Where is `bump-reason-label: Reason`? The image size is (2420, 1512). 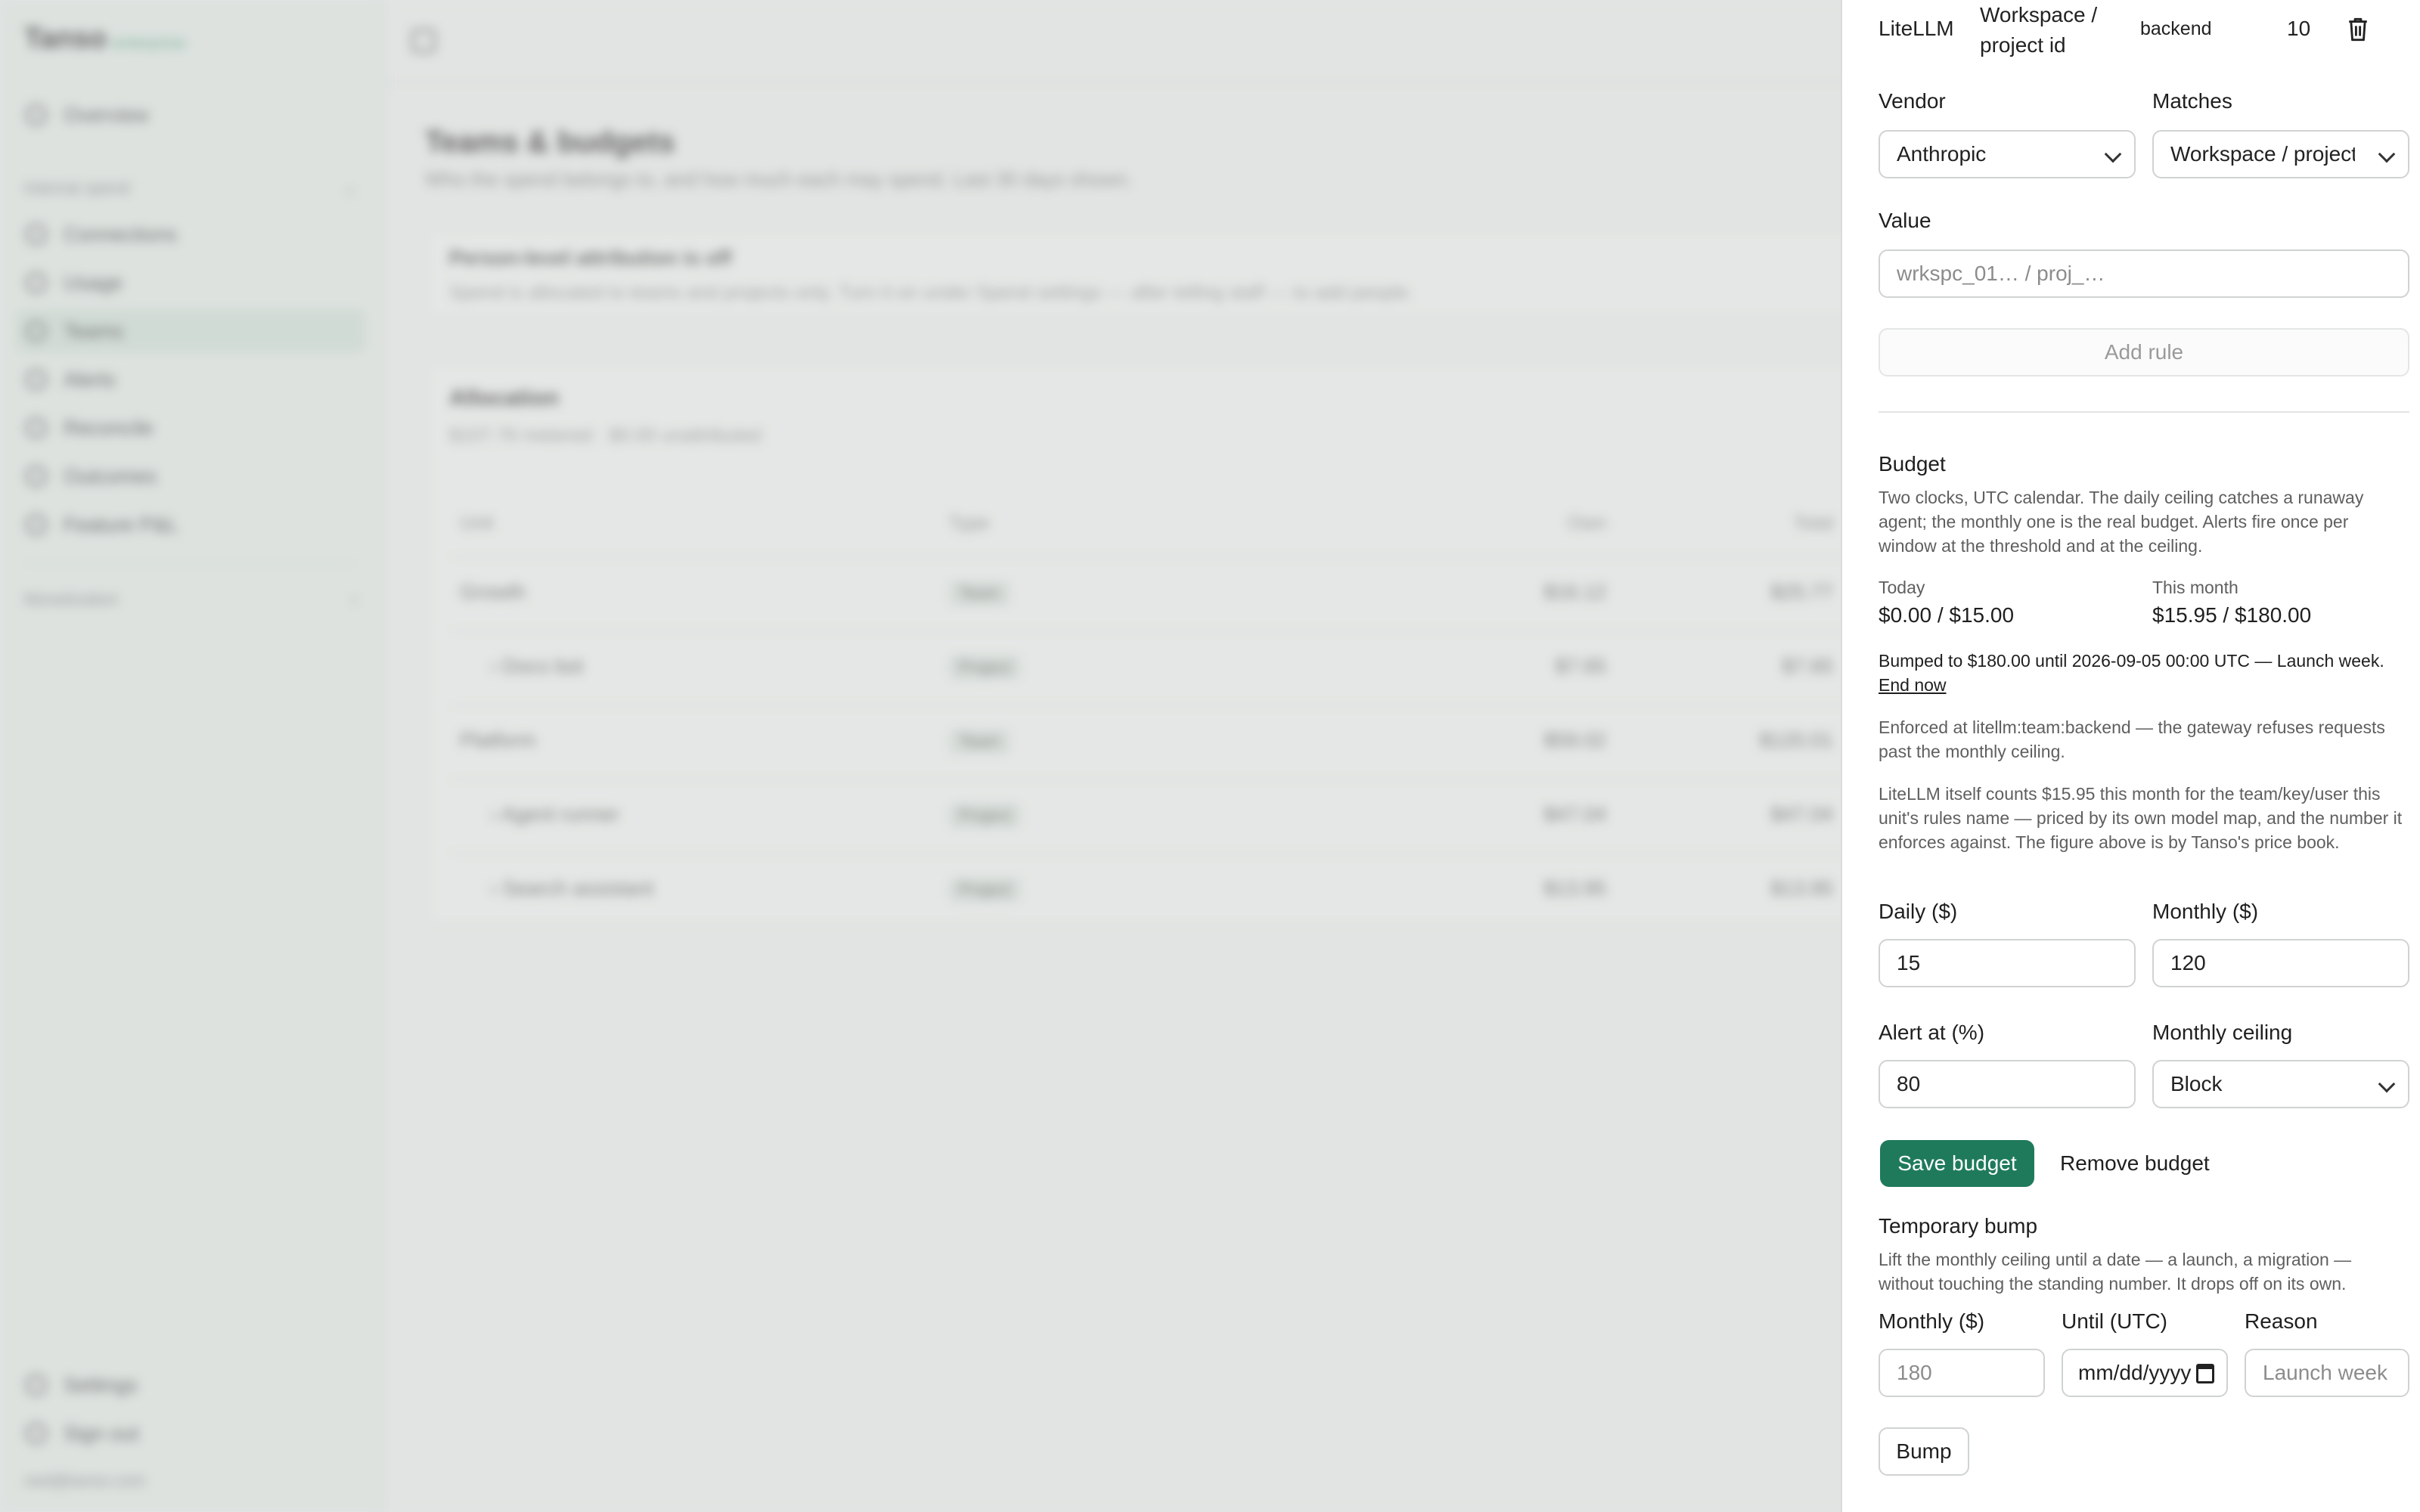 bump-reason-label: Reason is located at coordinates (2281, 1321).